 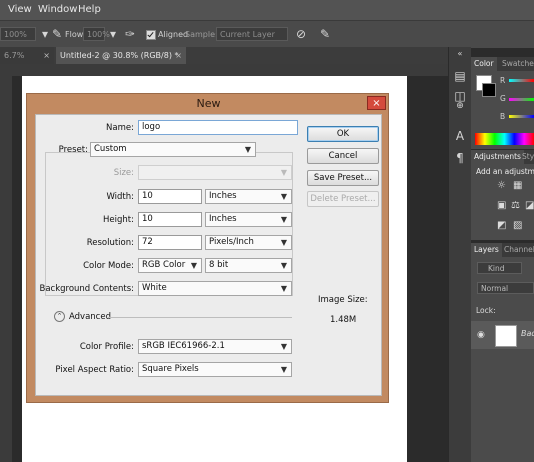 I want to click on green-label: G, so click(x=503, y=98).